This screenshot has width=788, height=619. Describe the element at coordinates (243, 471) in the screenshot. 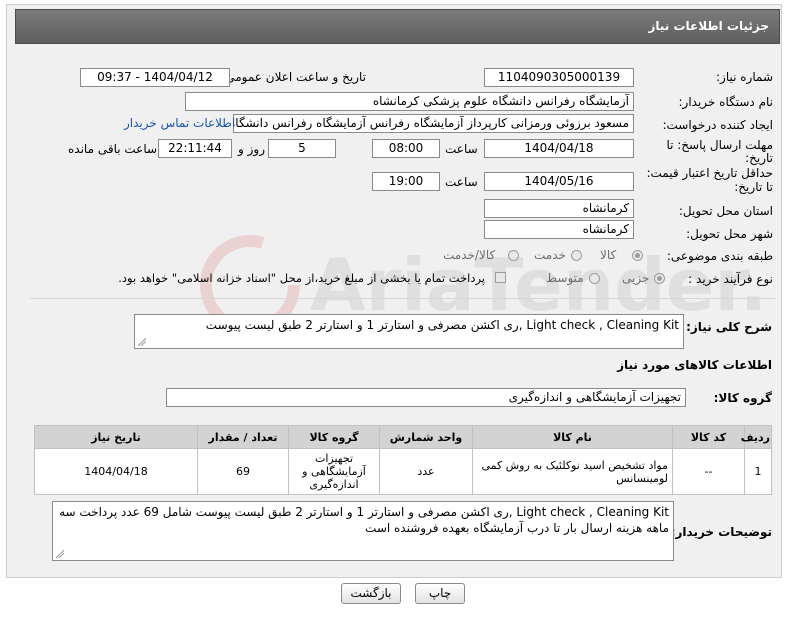

I see `cell-qty: 69` at that location.